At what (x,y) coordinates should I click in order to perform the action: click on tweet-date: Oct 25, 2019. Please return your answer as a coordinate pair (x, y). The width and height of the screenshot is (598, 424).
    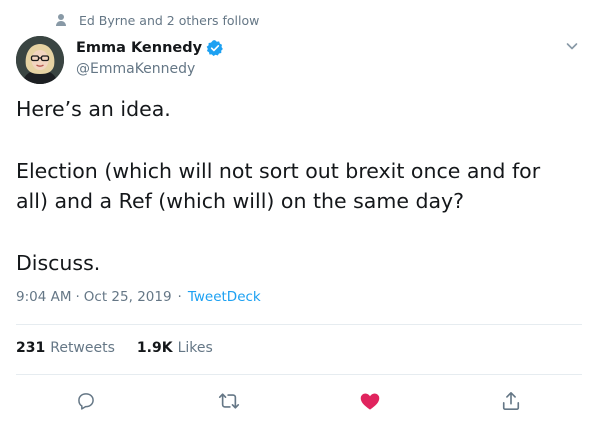
    Looking at the image, I should click on (128, 297).